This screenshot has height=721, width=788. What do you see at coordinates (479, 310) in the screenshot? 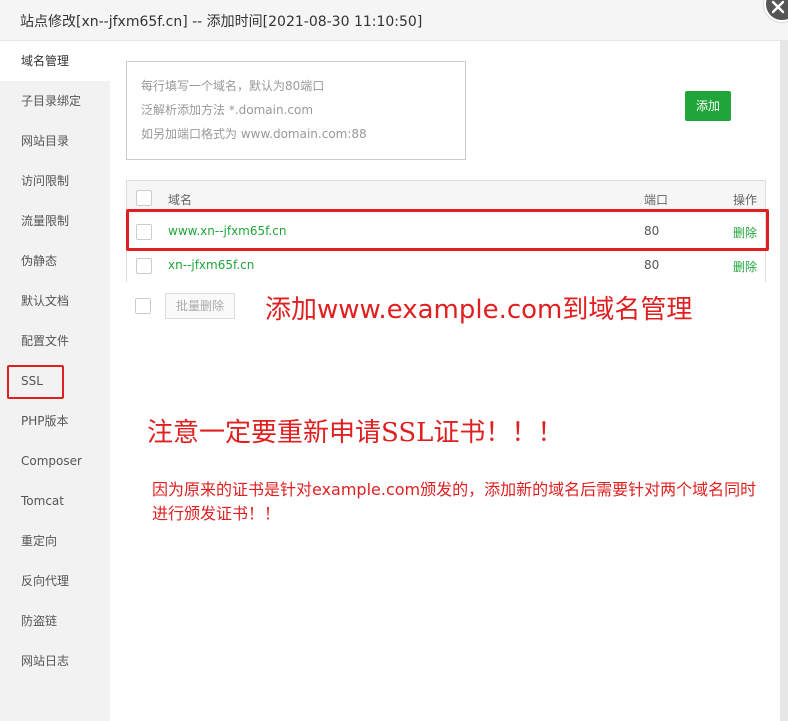
I see `annotation-add-domain: 添加www.example.com到域名管理` at bounding box center [479, 310].